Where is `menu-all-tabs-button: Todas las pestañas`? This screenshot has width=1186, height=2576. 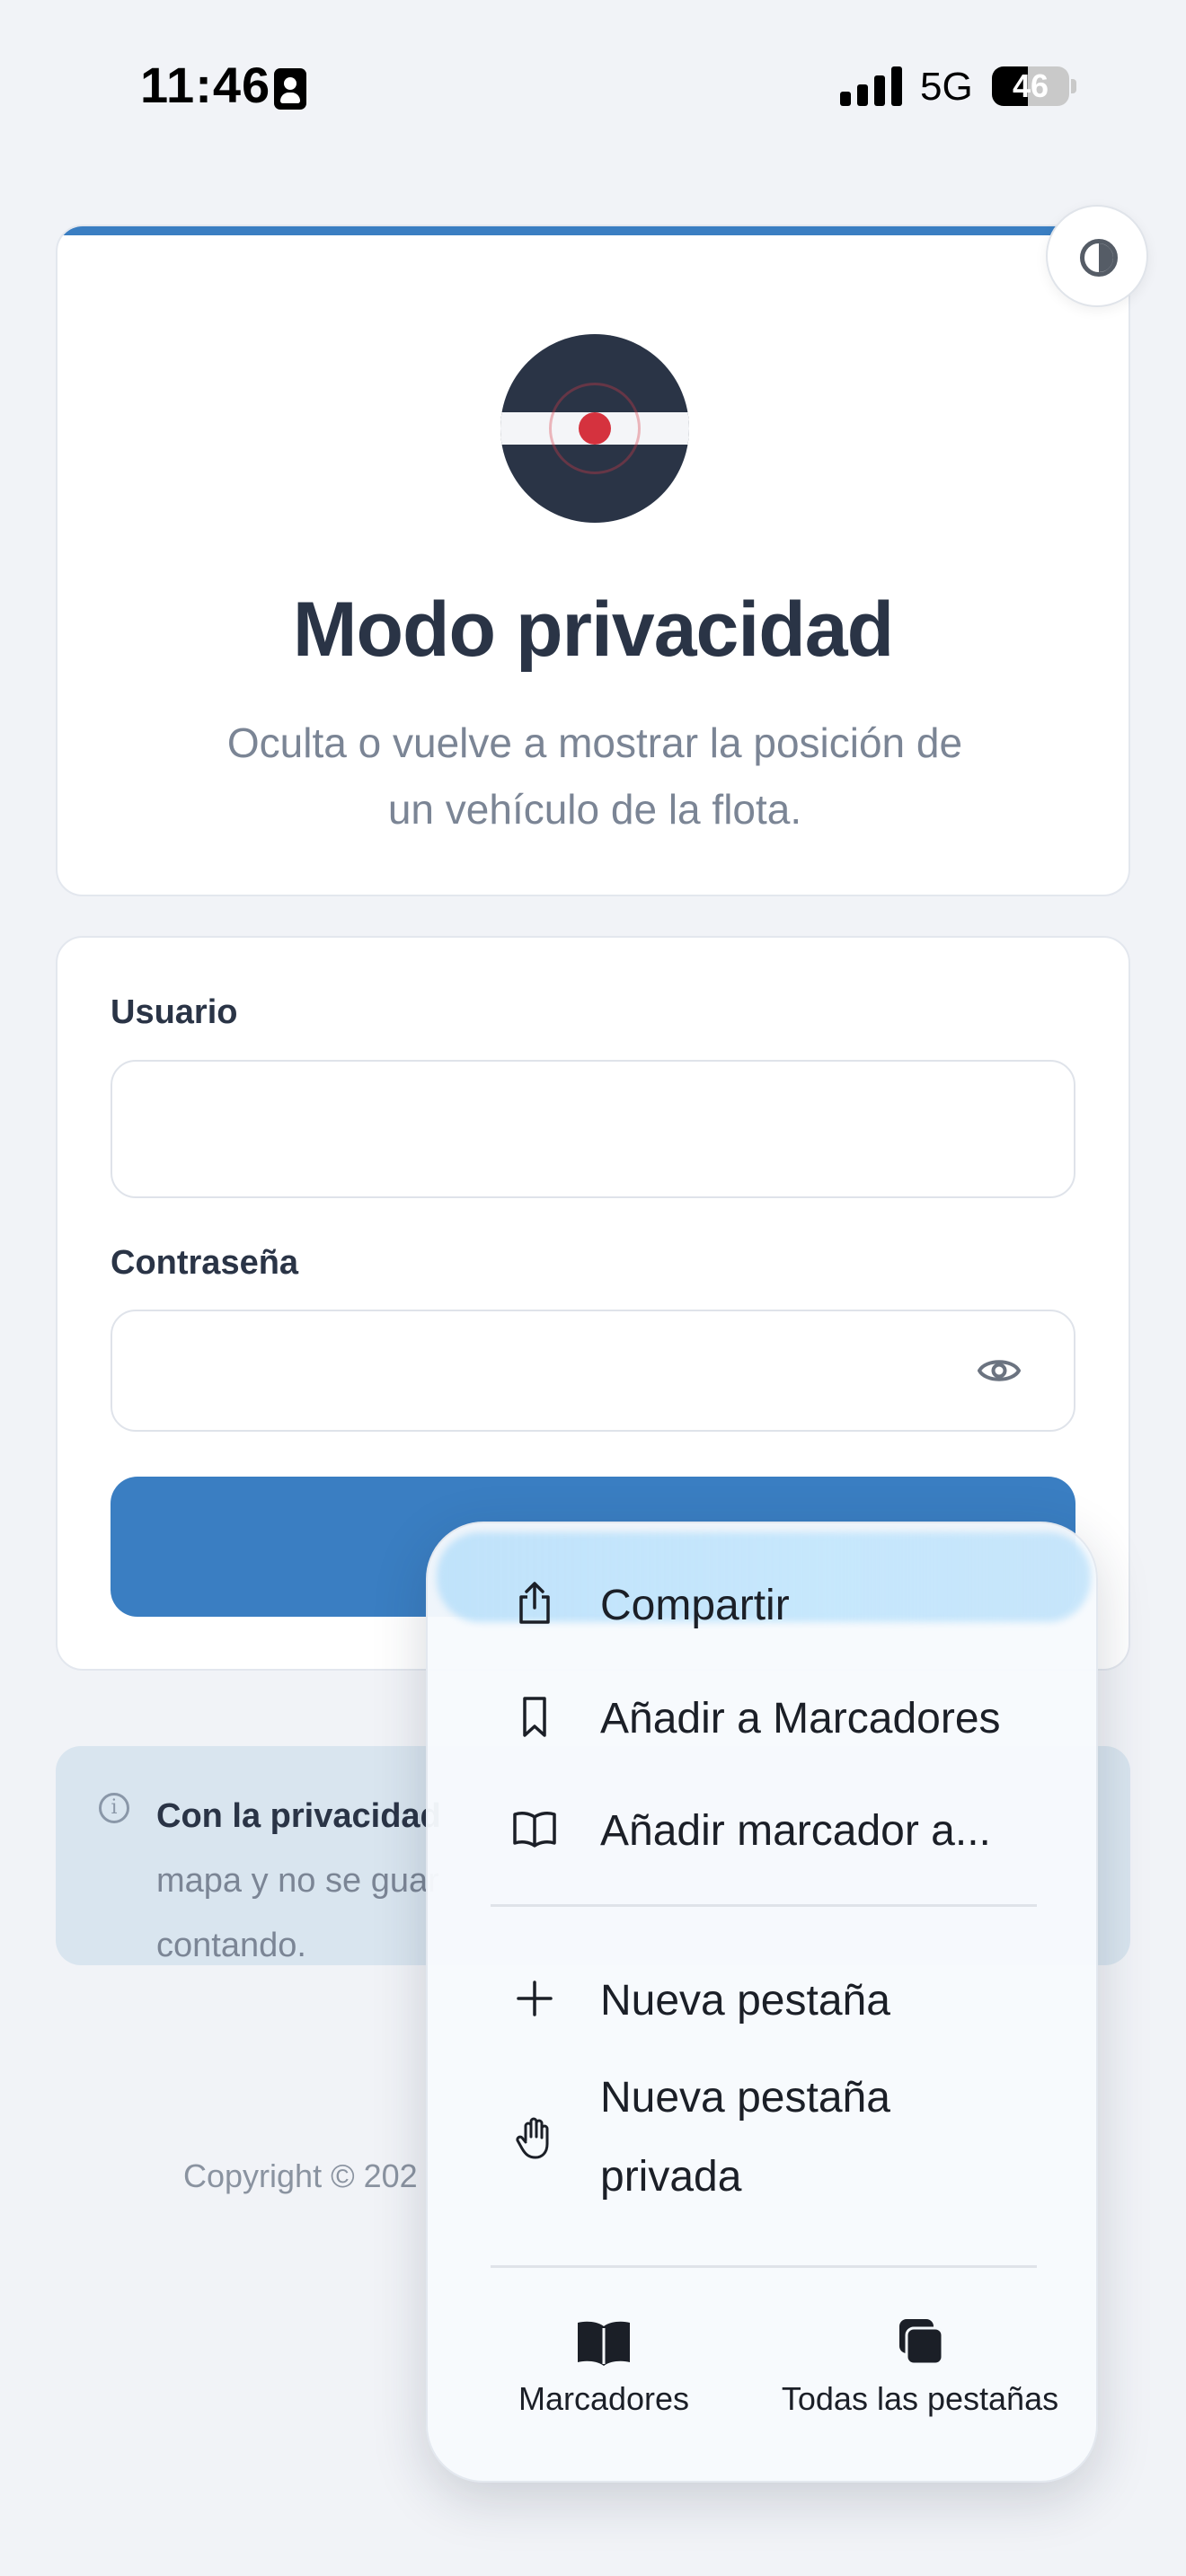
menu-all-tabs-button: Todas las pestañas is located at coordinates (920, 2384).